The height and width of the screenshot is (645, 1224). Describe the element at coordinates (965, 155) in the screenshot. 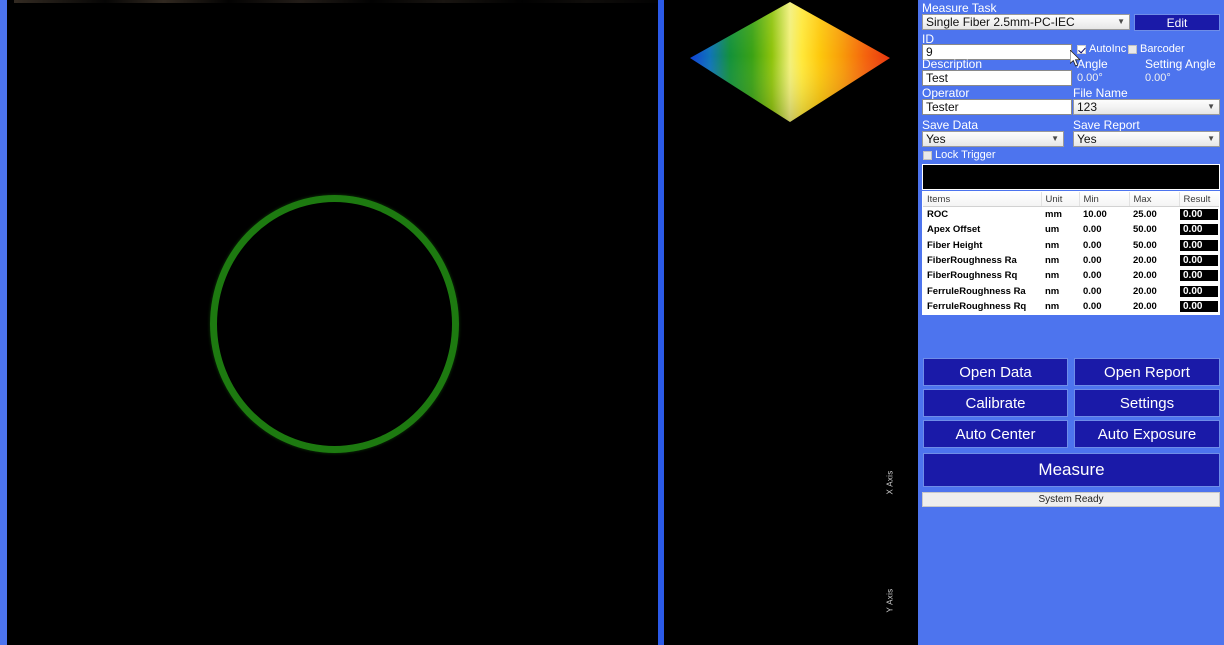

I see `lock-trigger-label: Lock Trigger` at that location.